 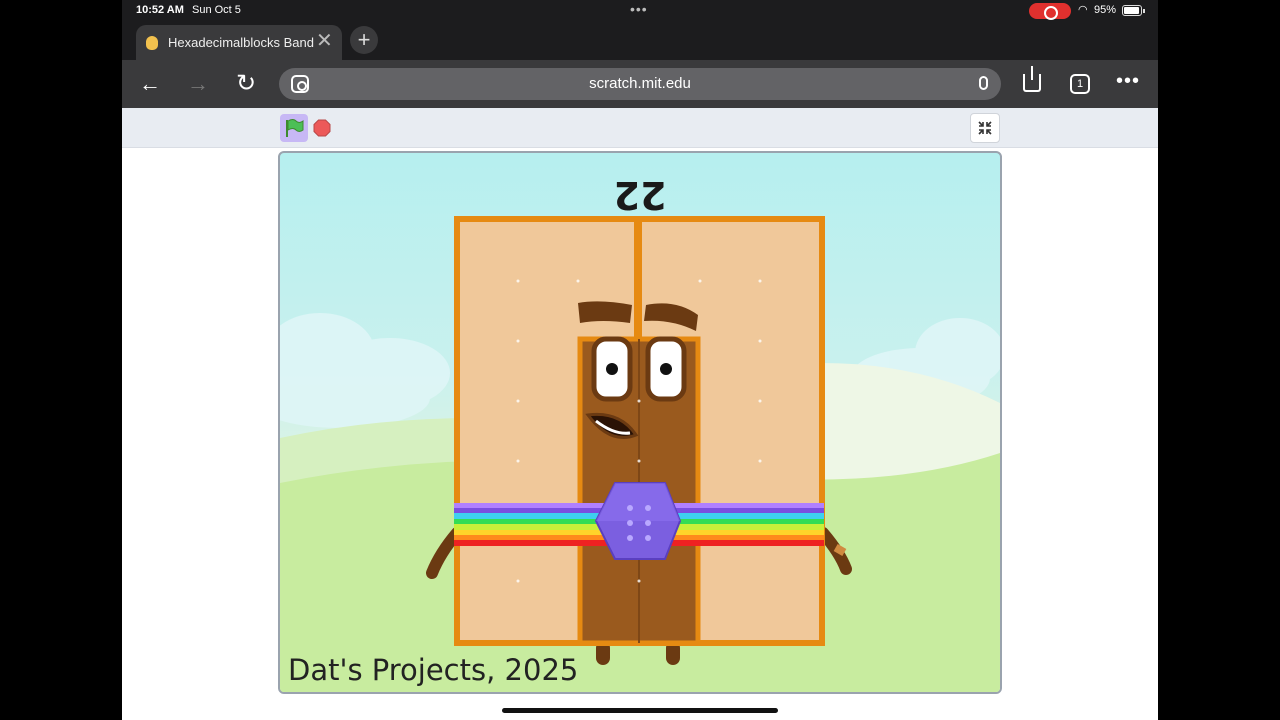 I want to click on fullscreen-exit-button, so click(x=985, y=128).